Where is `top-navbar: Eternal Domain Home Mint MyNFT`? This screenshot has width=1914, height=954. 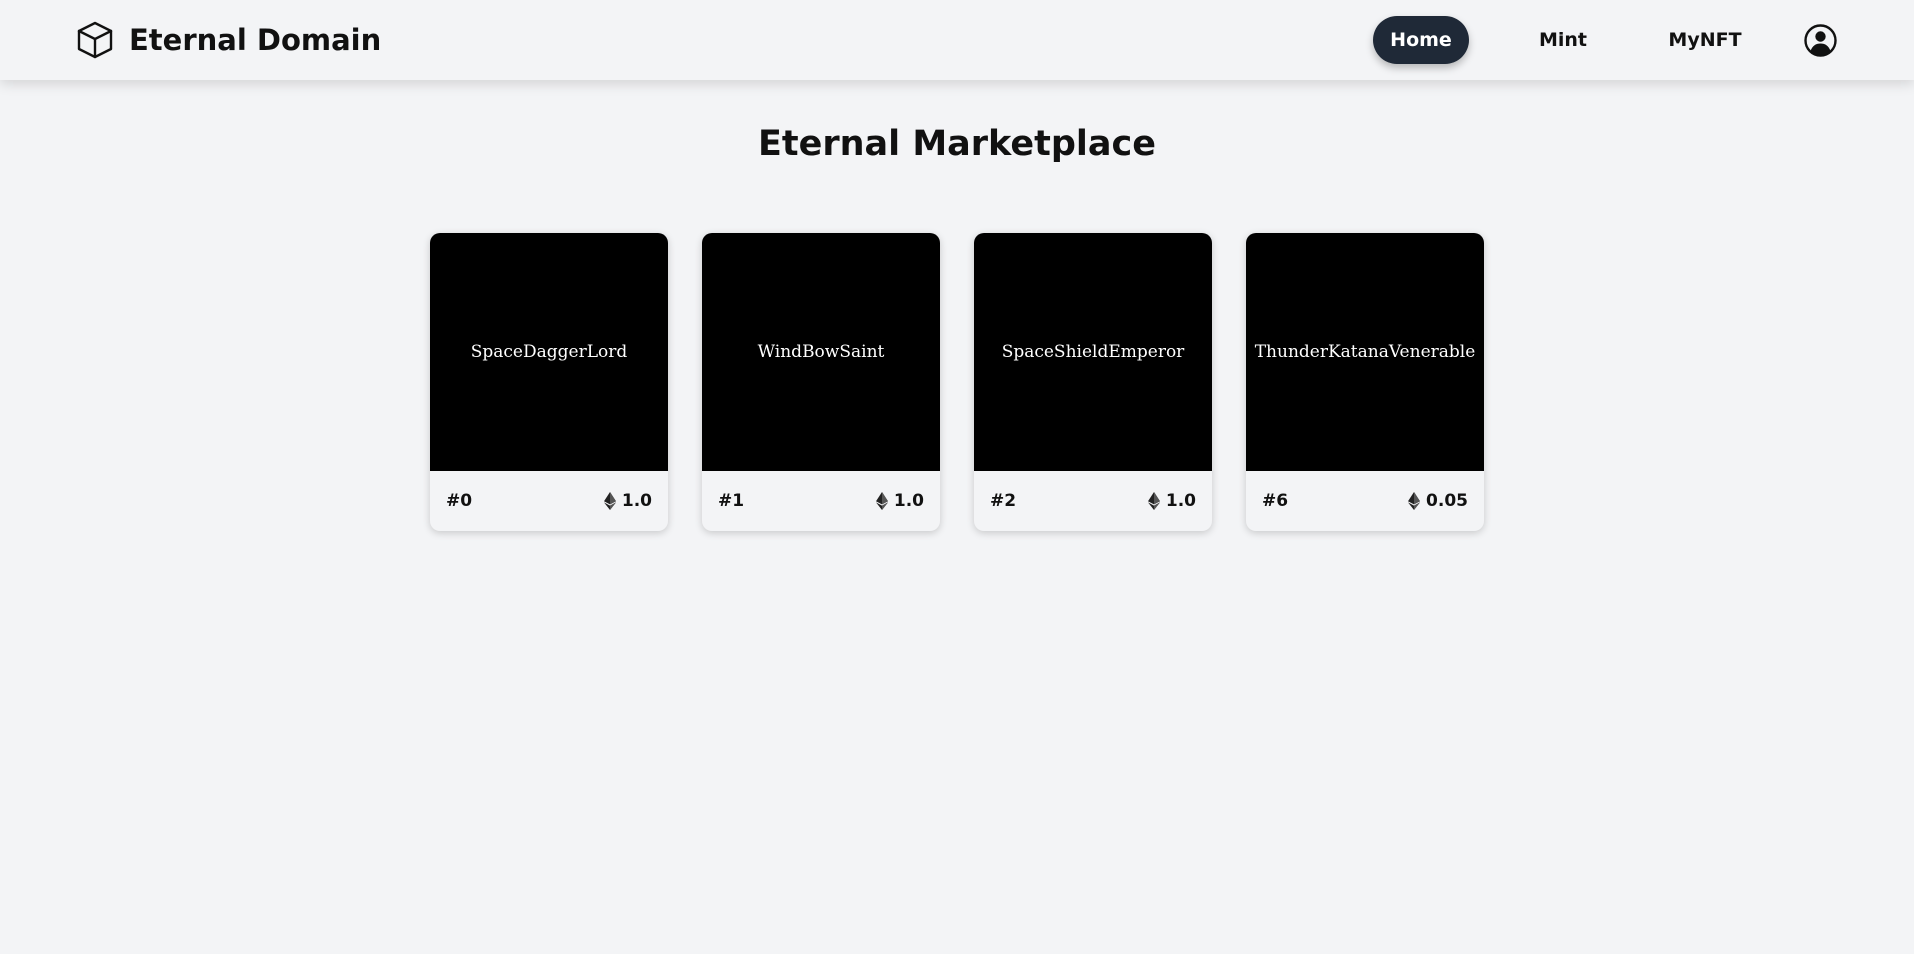
top-navbar: Eternal Domain Home Mint MyNFT is located at coordinates (957, 40).